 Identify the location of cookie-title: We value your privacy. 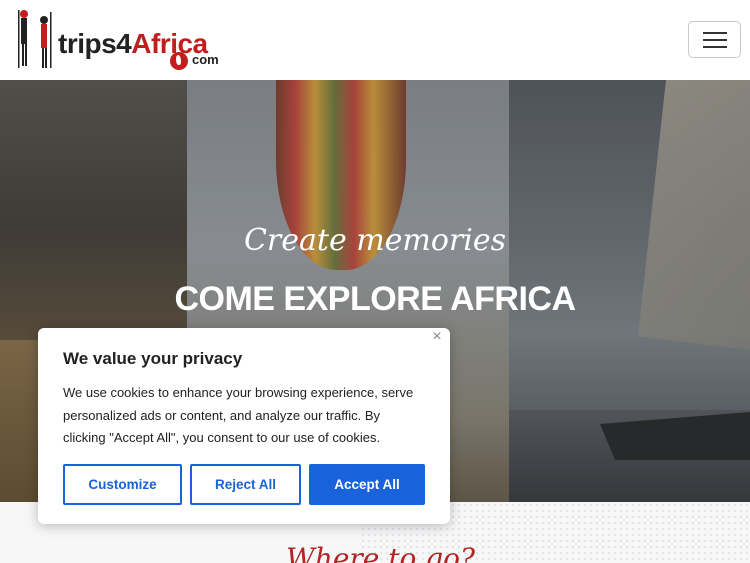
(153, 358).